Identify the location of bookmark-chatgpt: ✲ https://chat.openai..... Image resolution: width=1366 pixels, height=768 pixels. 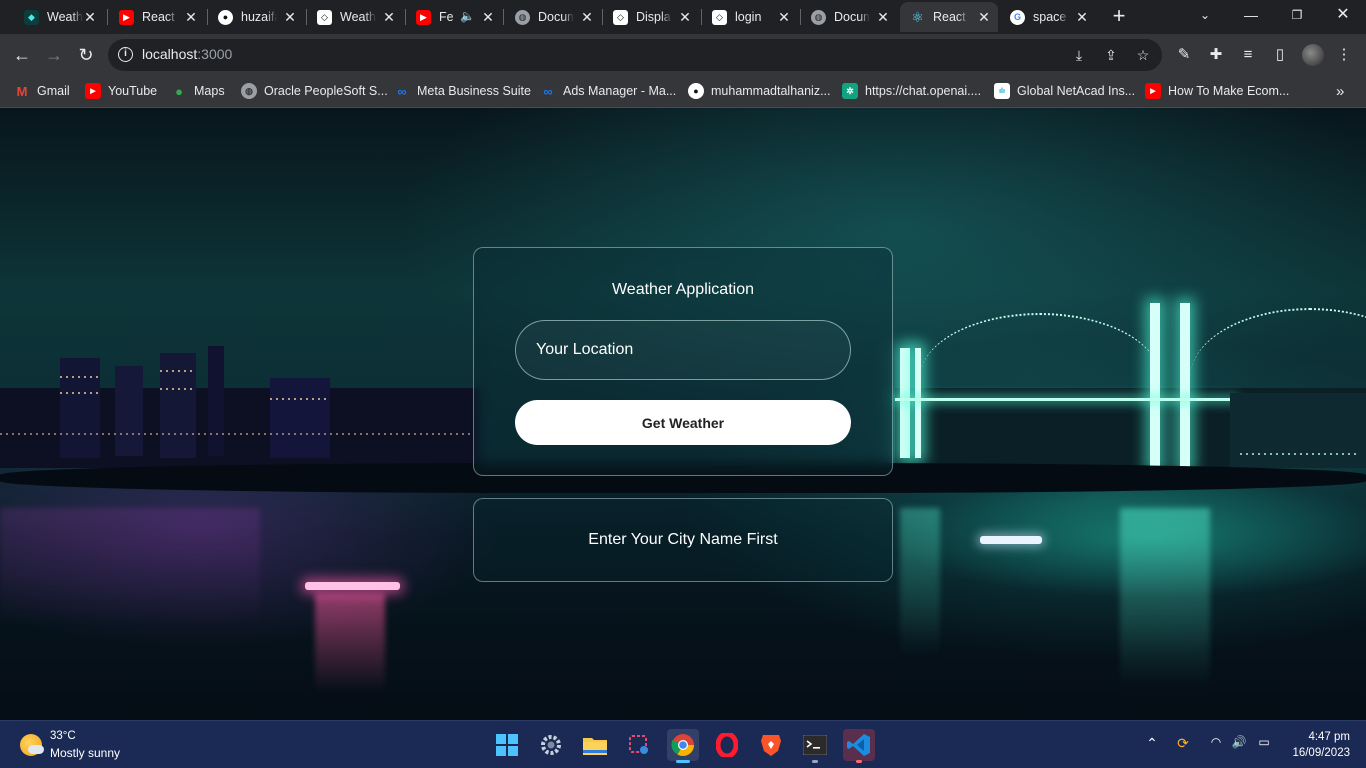
(911, 91).